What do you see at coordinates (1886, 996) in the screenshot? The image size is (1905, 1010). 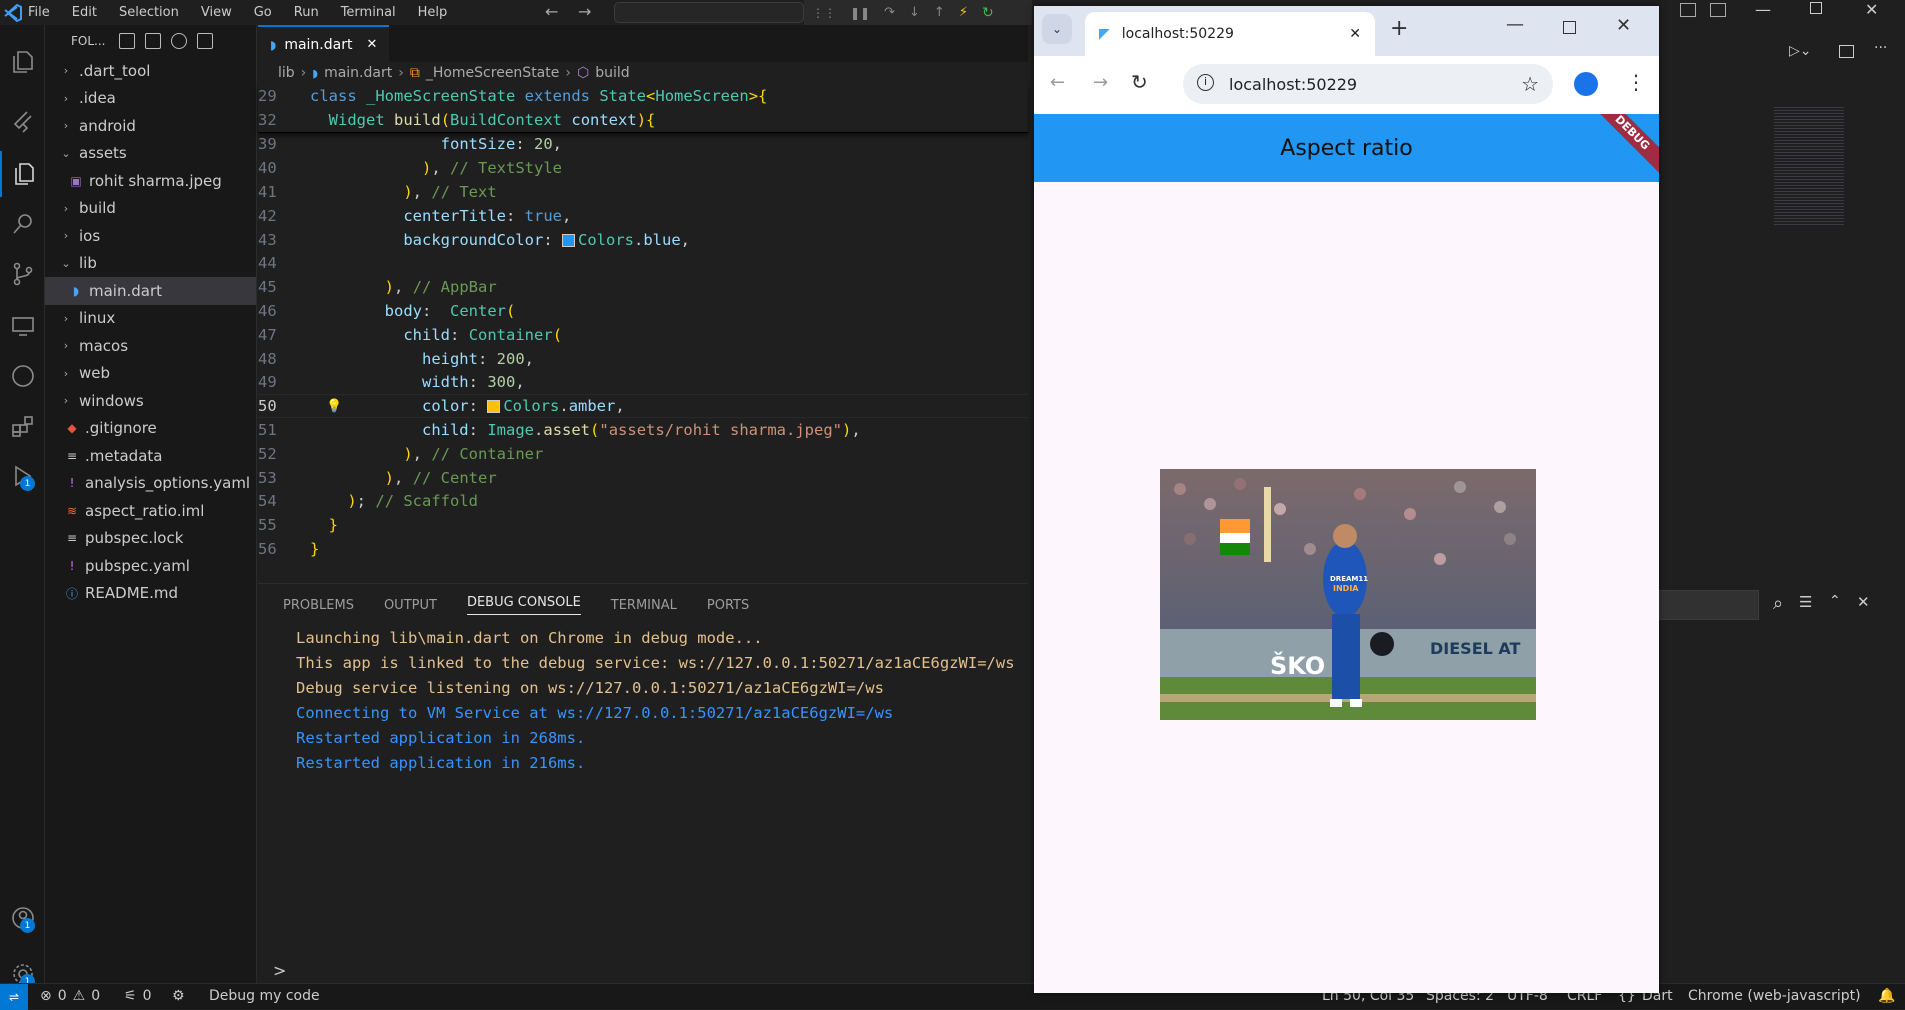 I see `notifications-icon: 🔔` at bounding box center [1886, 996].